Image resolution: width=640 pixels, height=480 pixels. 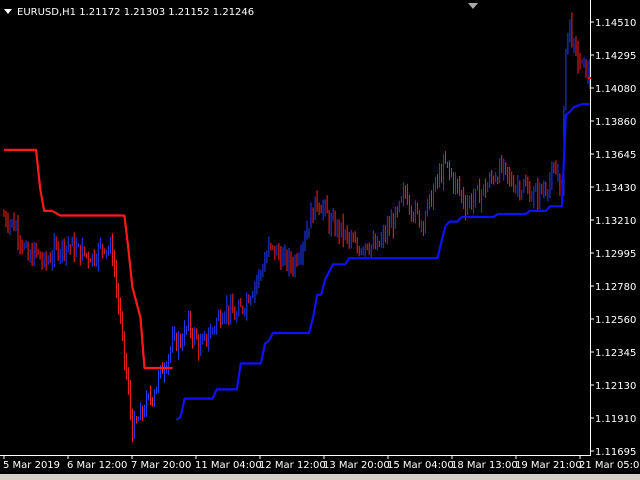 What do you see at coordinates (420, 465) in the screenshot?
I see `time-tick-label: 15 Mar 04:00` at bounding box center [420, 465].